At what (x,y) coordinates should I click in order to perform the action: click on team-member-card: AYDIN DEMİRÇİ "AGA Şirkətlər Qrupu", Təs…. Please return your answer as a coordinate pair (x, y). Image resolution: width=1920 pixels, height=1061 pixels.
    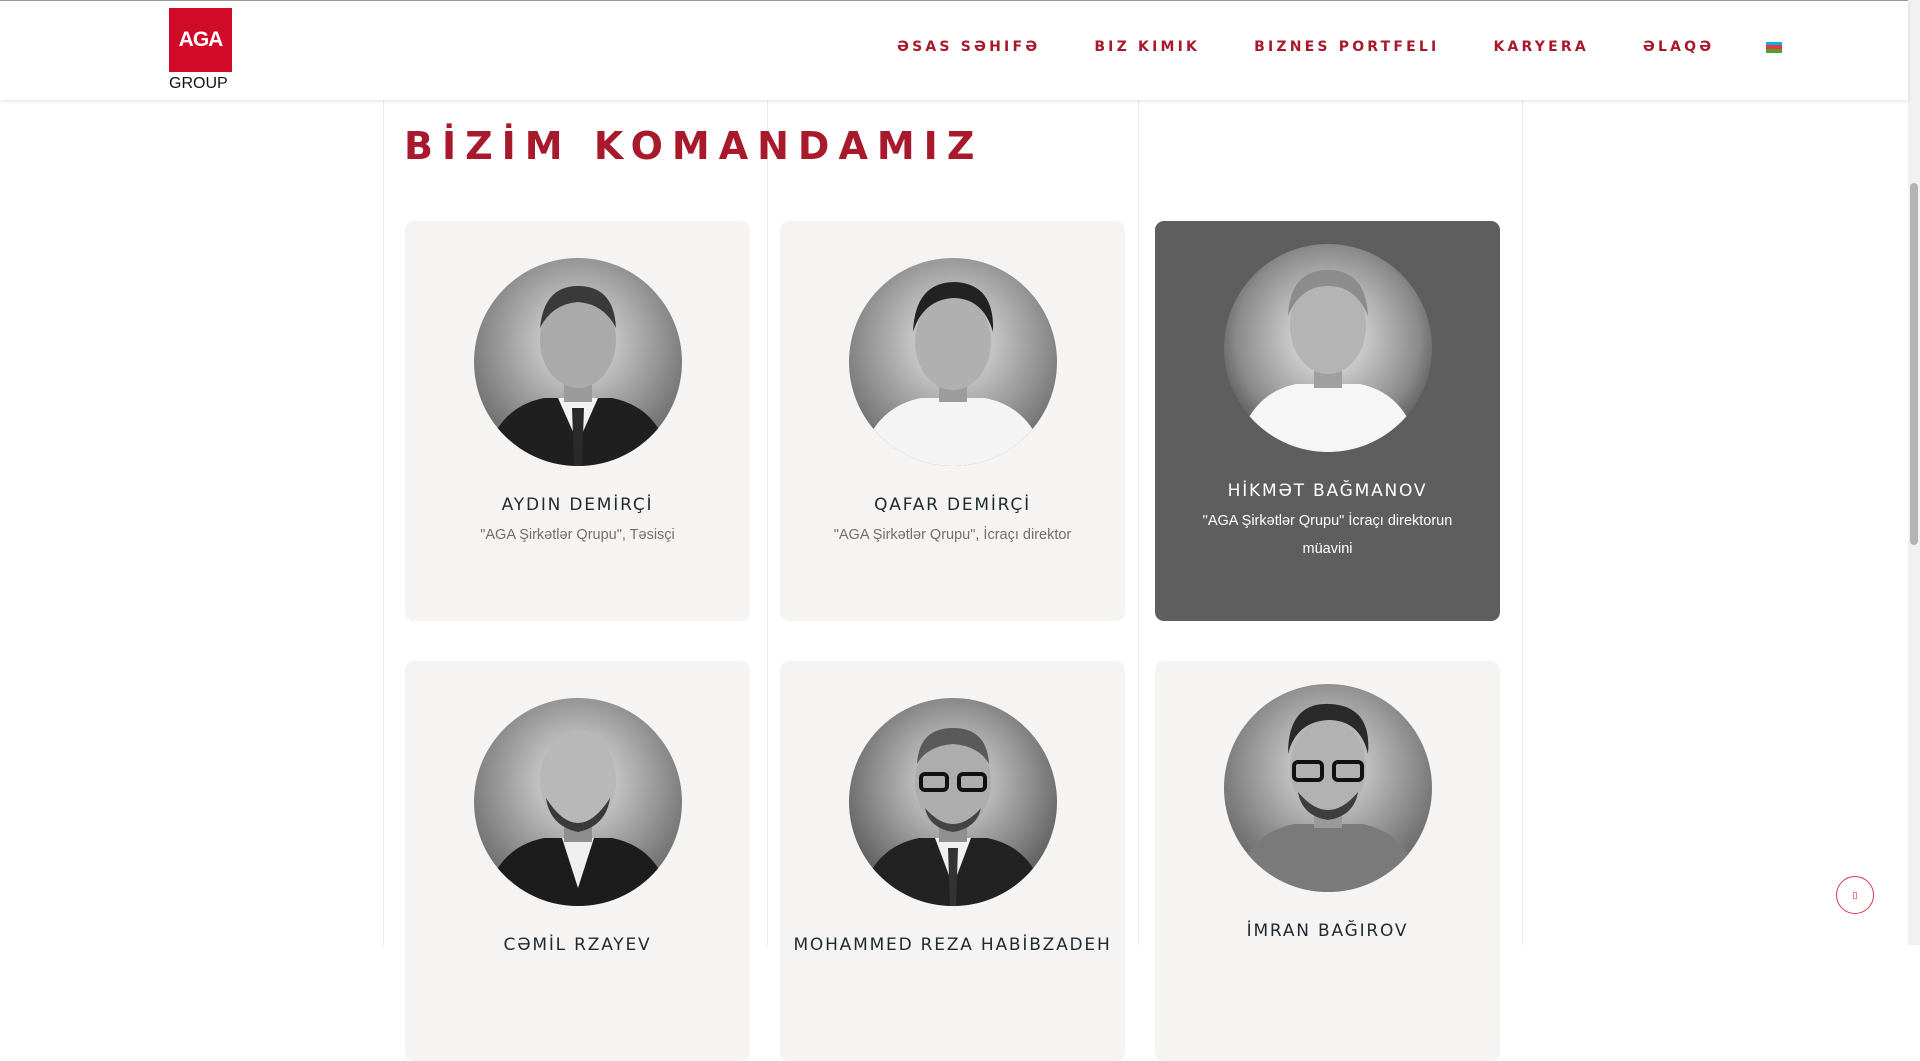
    Looking at the image, I should click on (577, 421).